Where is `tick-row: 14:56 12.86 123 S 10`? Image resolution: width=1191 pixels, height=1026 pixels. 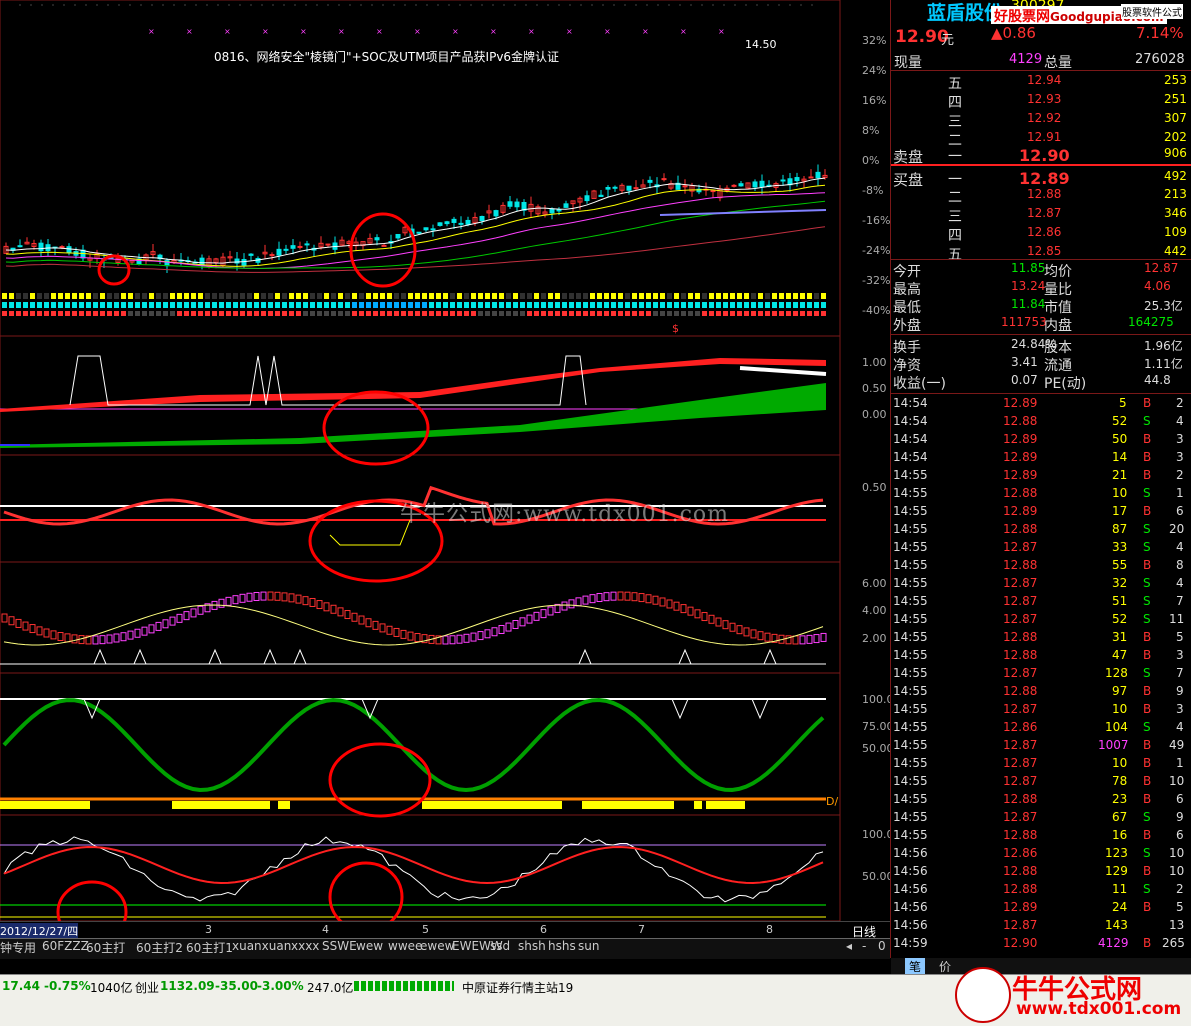
tick-row: 14:56 12.86 123 S 10 is located at coordinates (1041, 854).